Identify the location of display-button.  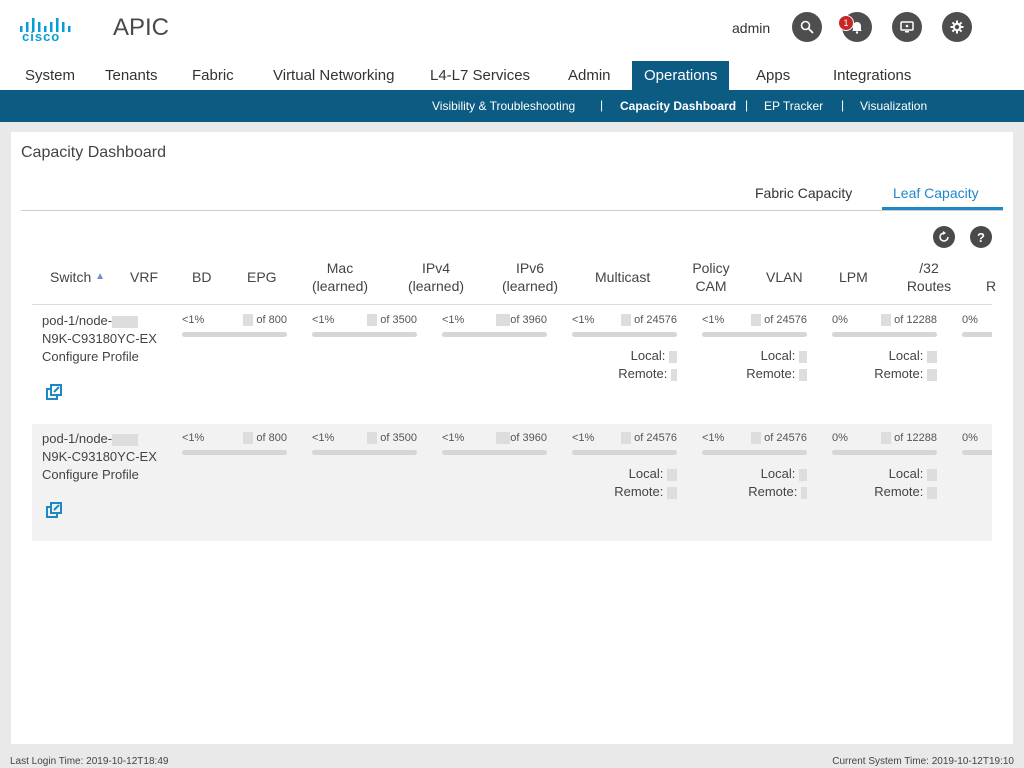
(907, 27).